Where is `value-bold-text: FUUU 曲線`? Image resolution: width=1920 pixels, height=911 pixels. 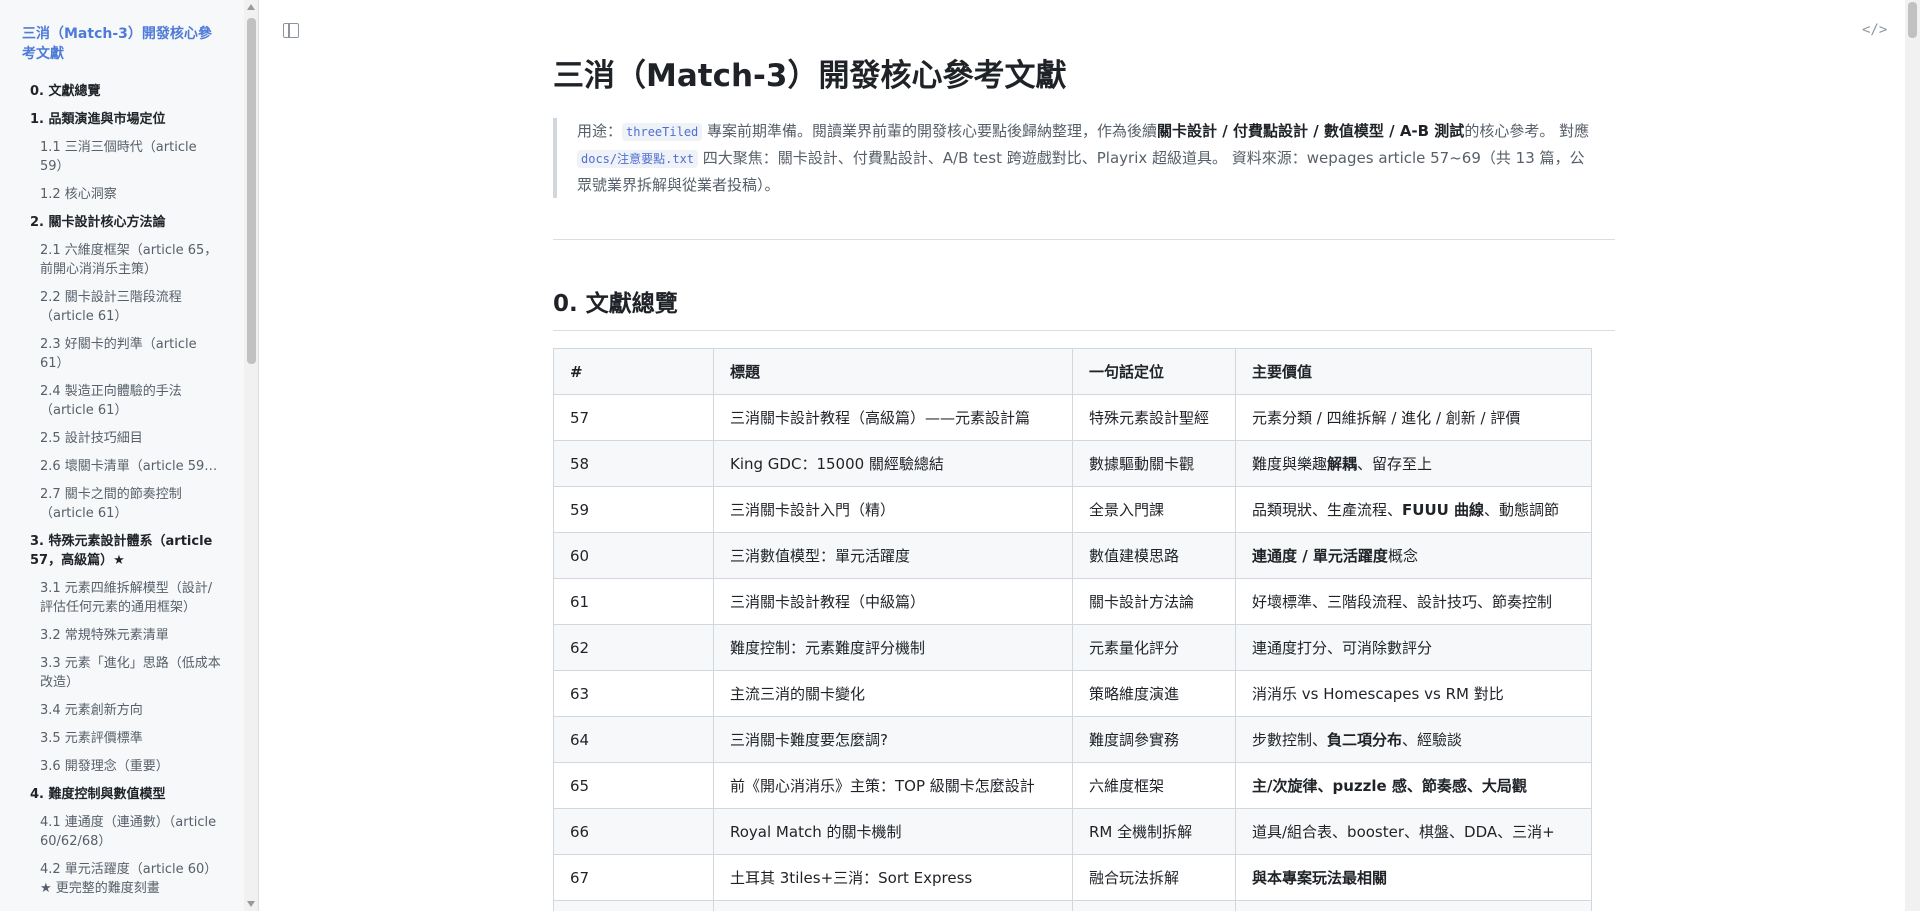
value-bold-text: FUUU 曲線 is located at coordinates (1443, 510).